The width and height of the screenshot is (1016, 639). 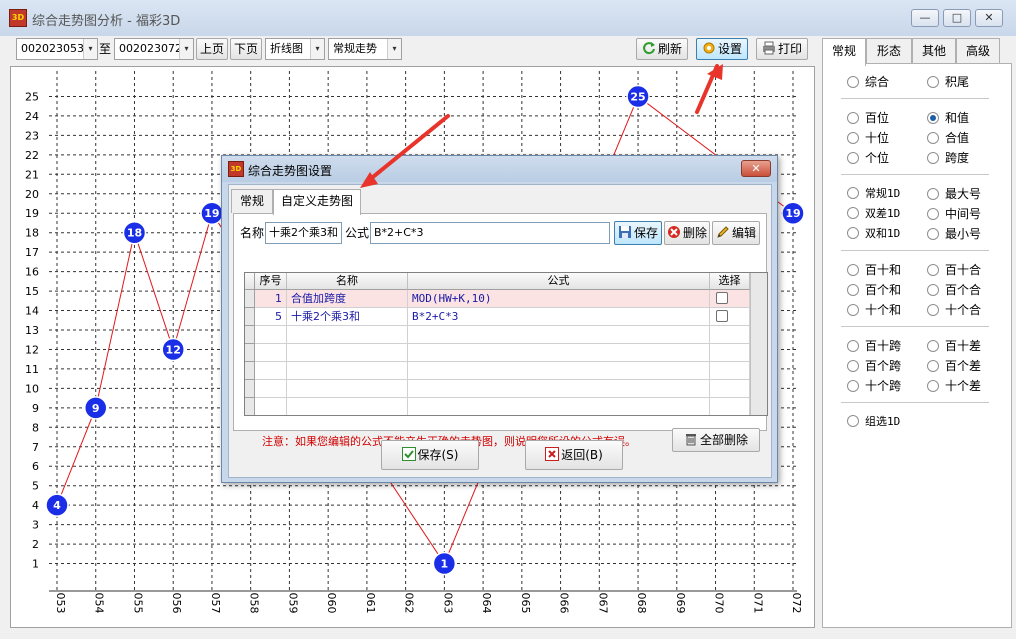 What do you see at coordinates (252, 201) in the screenshot?
I see `dialog-tab-general: 常规` at bounding box center [252, 201].